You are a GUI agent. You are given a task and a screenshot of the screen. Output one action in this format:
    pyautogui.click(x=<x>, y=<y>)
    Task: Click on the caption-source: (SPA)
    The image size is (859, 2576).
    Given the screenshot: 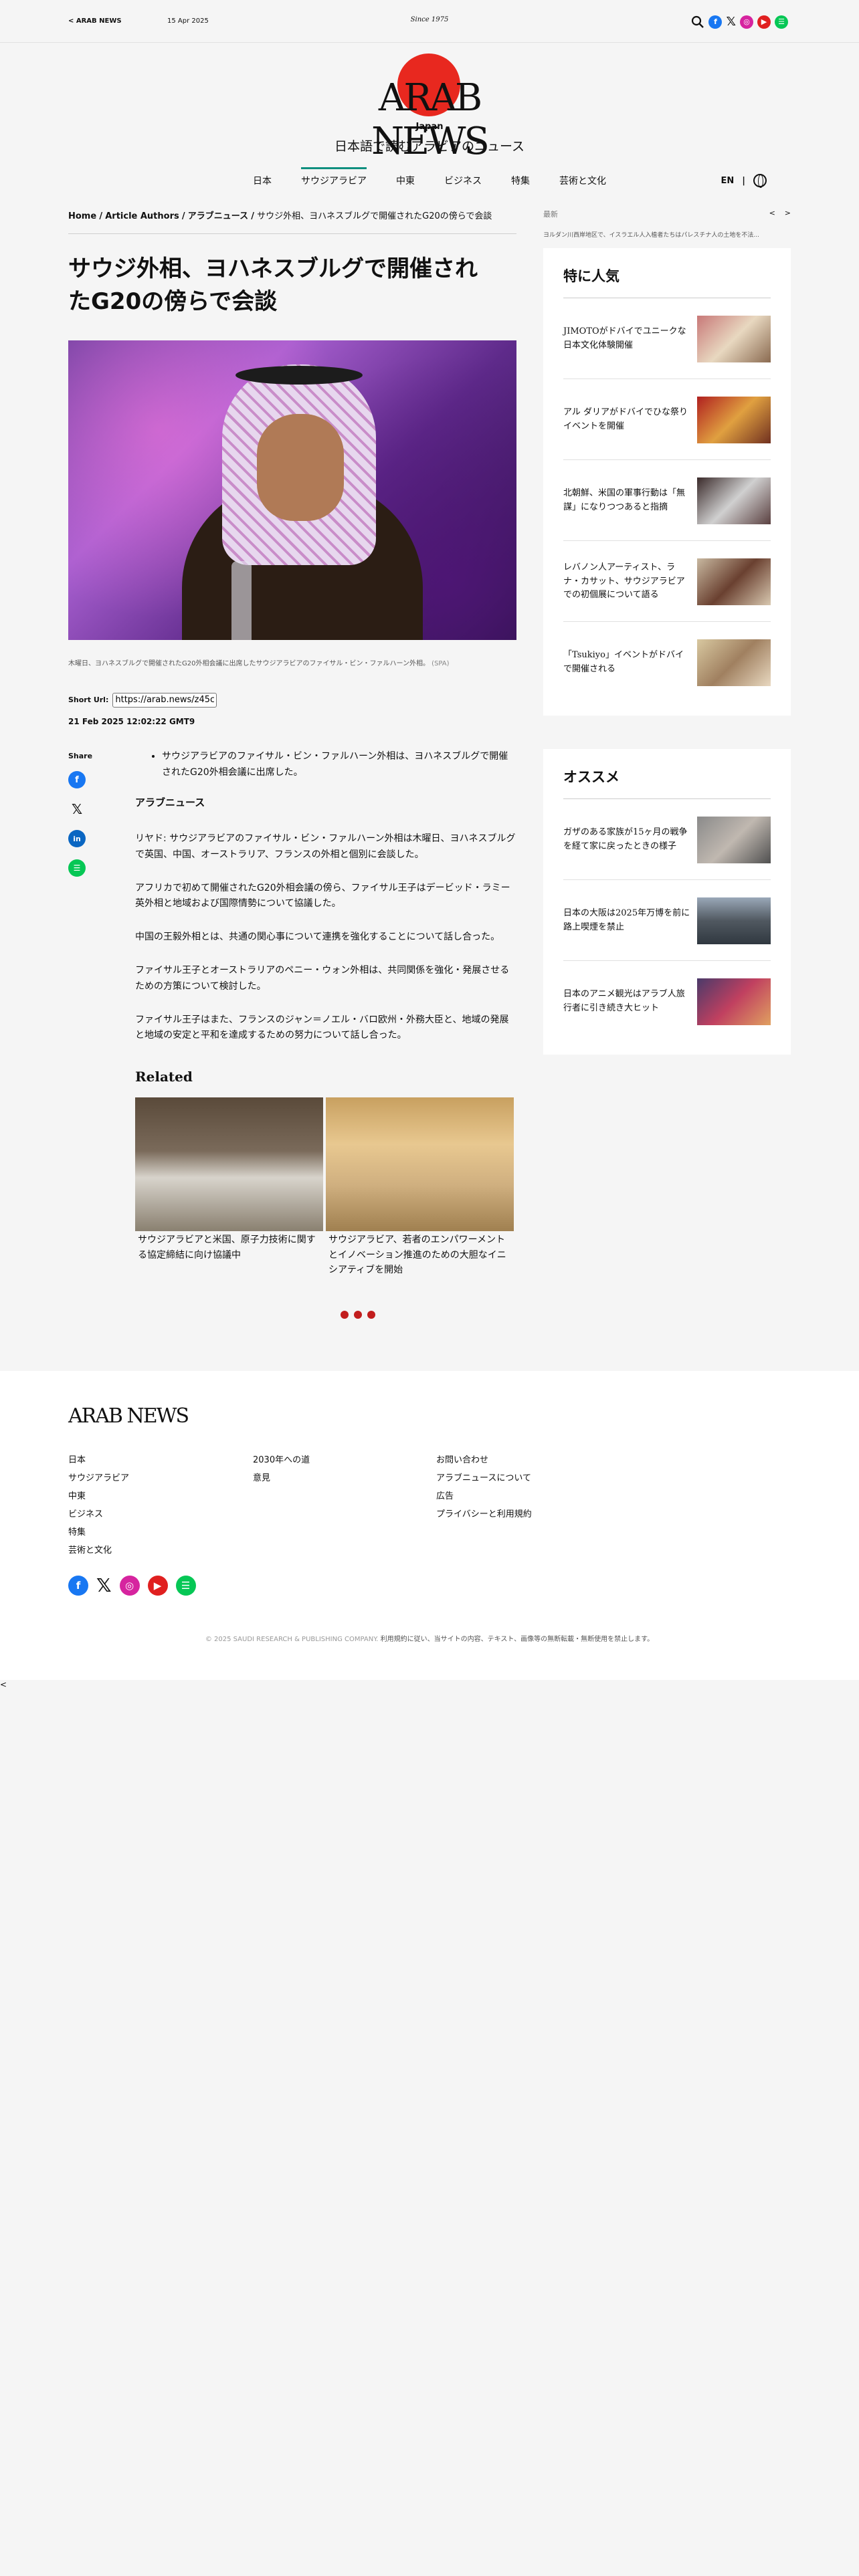 What is the action you would take?
    pyautogui.click(x=441, y=663)
    